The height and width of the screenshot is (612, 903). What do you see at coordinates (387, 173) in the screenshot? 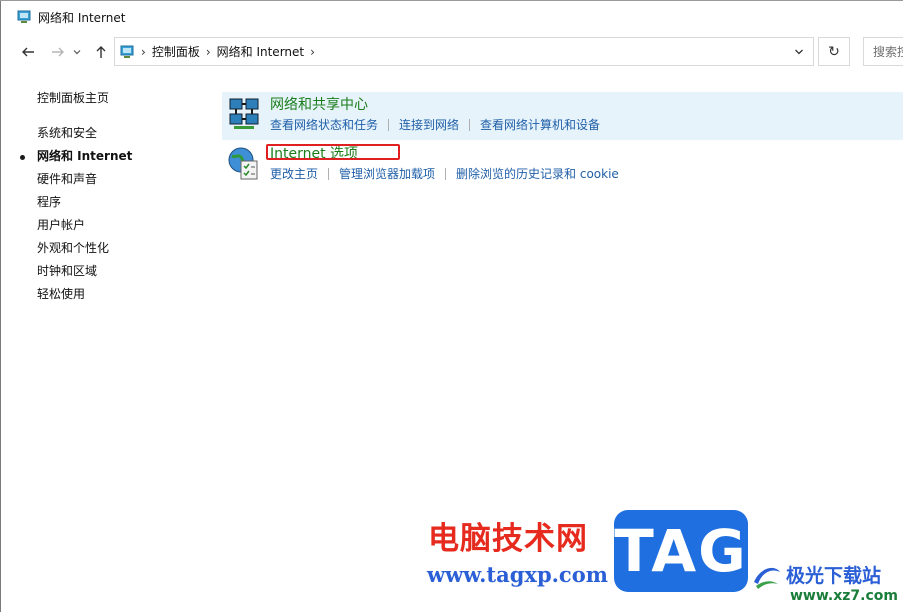
I see `manage-addons-link: 管理浏览器加载项` at bounding box center [387, 173].